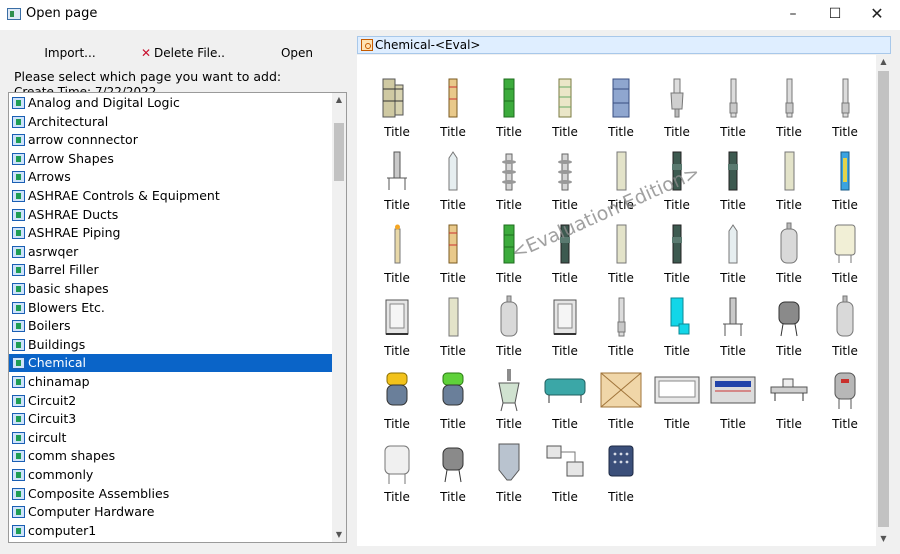 This screenshot has width=900, height=554. What do you see at coordinates (883, 539) in the screenshot?
I see `gallery-scroll-down-icon: ▼` at bounding box center [883, 539].